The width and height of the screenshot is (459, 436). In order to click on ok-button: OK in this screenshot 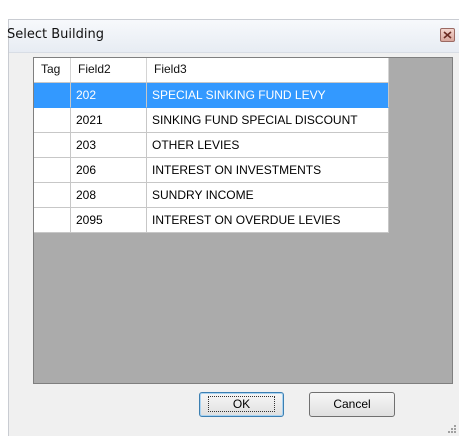, I will do `click(241, 404)`.